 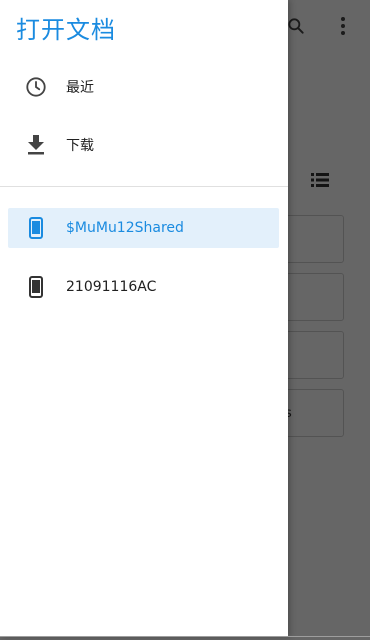 What do you see at coordinates (125, 228) in the screenshot?
I see `drawer-item-label: $MuMu12Shared` at bounding box center [125, 228].